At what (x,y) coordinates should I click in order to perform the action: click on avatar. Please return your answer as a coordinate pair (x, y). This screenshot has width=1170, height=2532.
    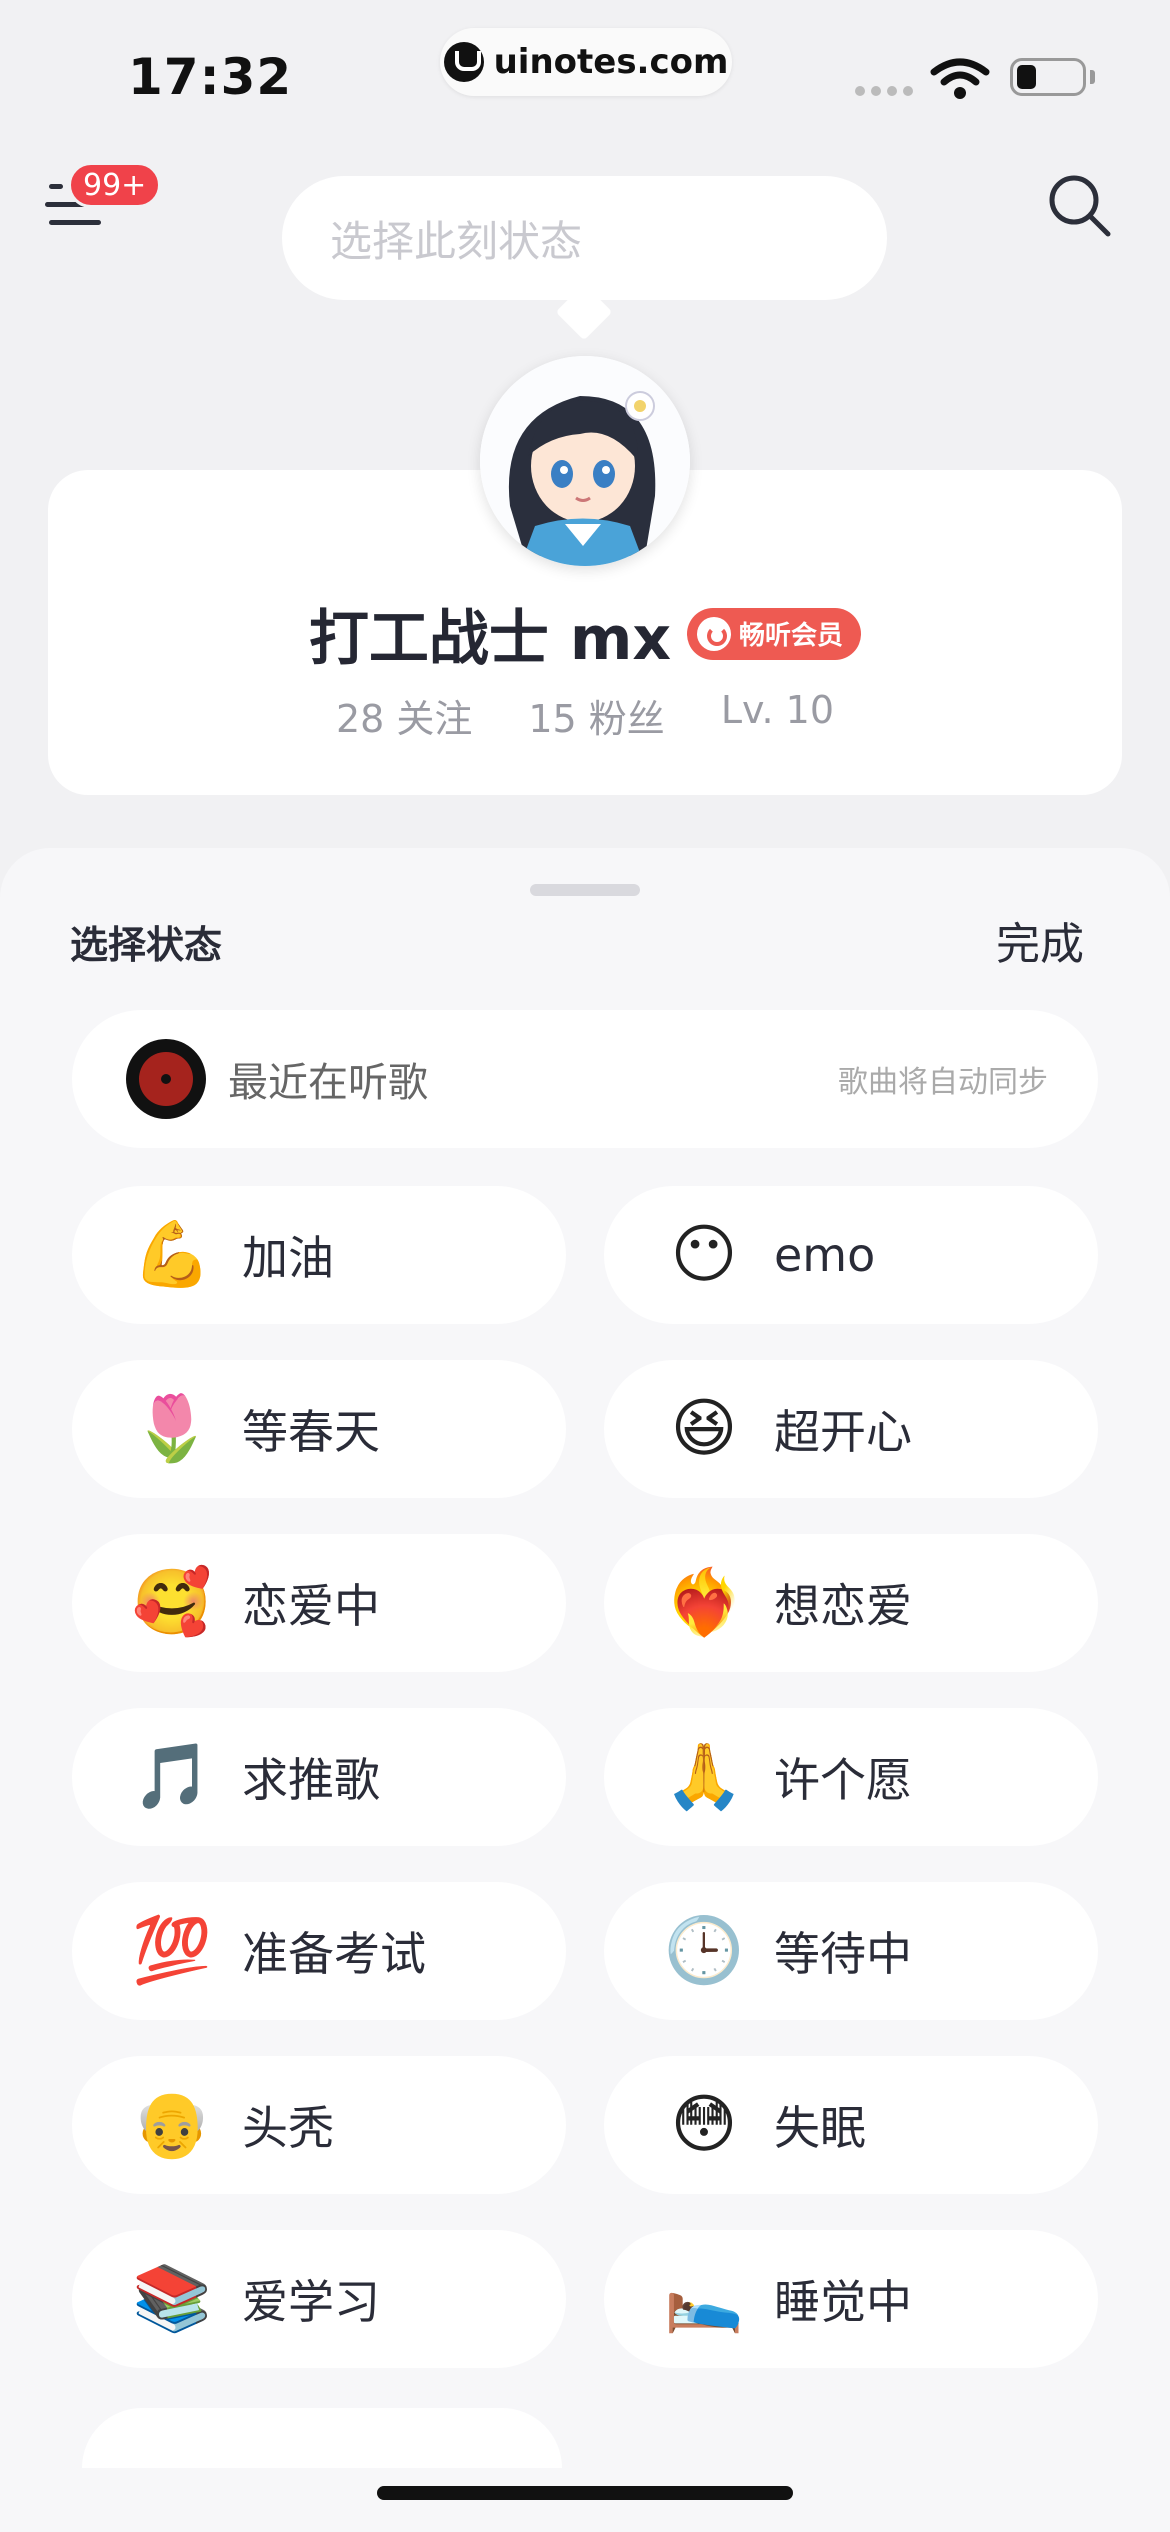
    Looking at the image, I should click on (585, 461).